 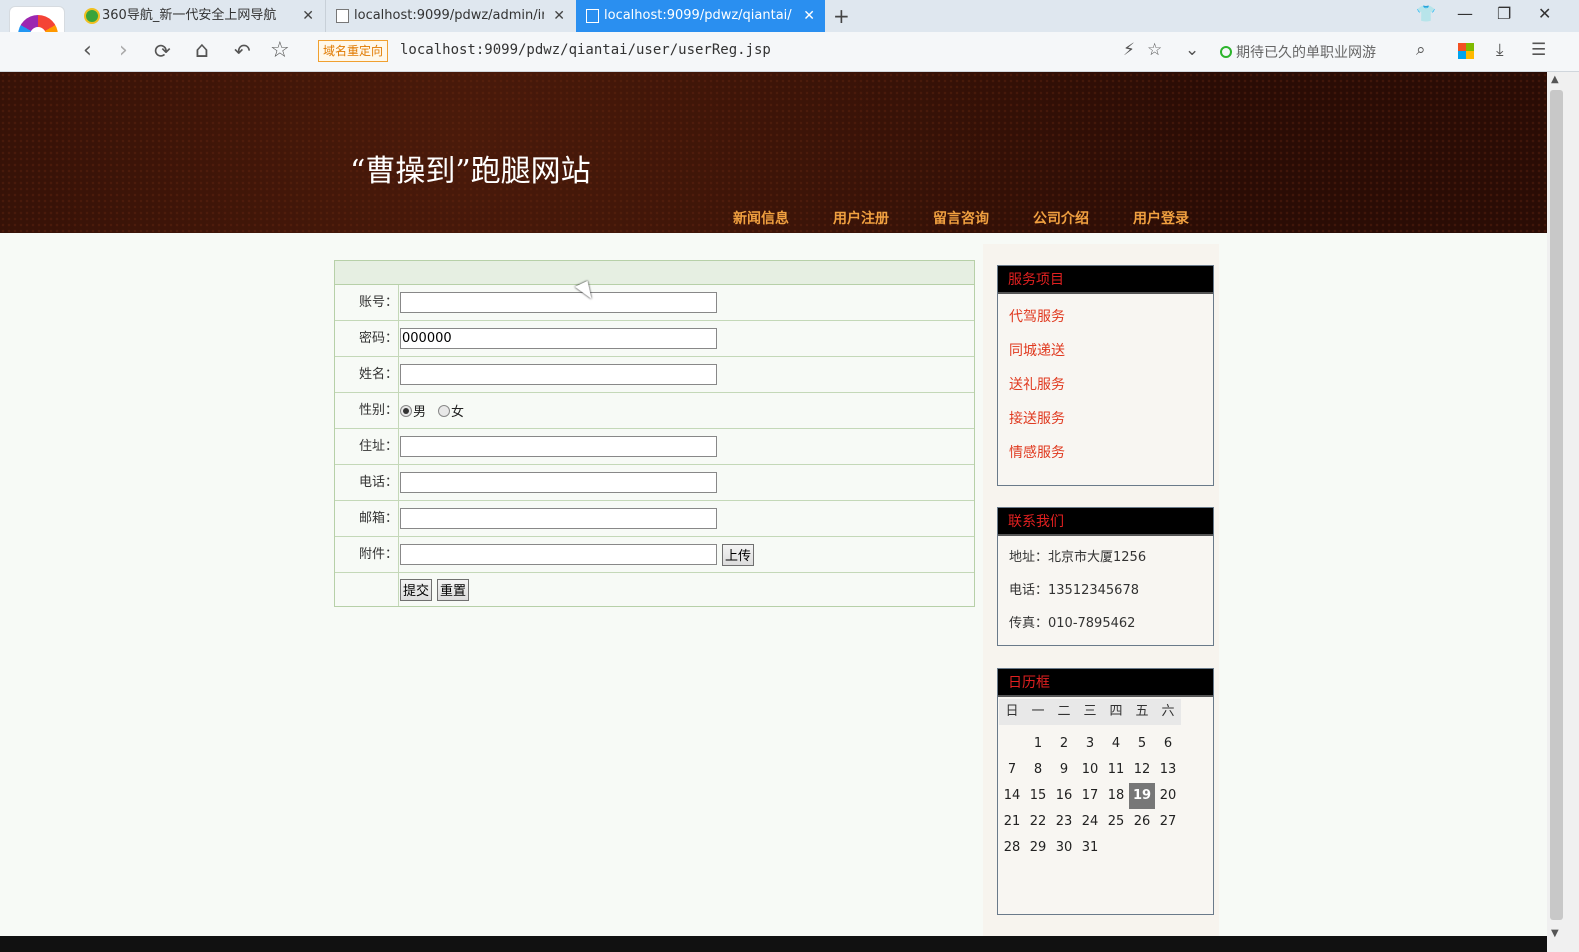 What do you see at coordinates (189, 15) in the screenshot?
I see `tab-title: 360导航_新一代安全上网导航` at bounding box center [189, 15].